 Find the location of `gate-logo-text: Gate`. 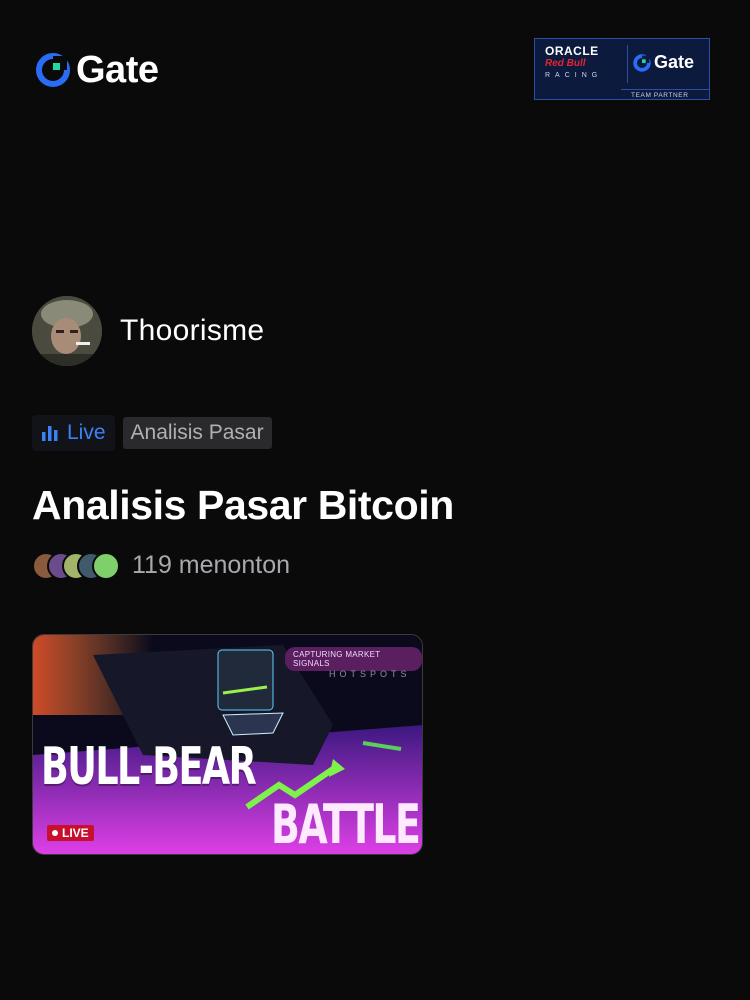

gate-logo-text: Gate is located at coordinates (117, 70).